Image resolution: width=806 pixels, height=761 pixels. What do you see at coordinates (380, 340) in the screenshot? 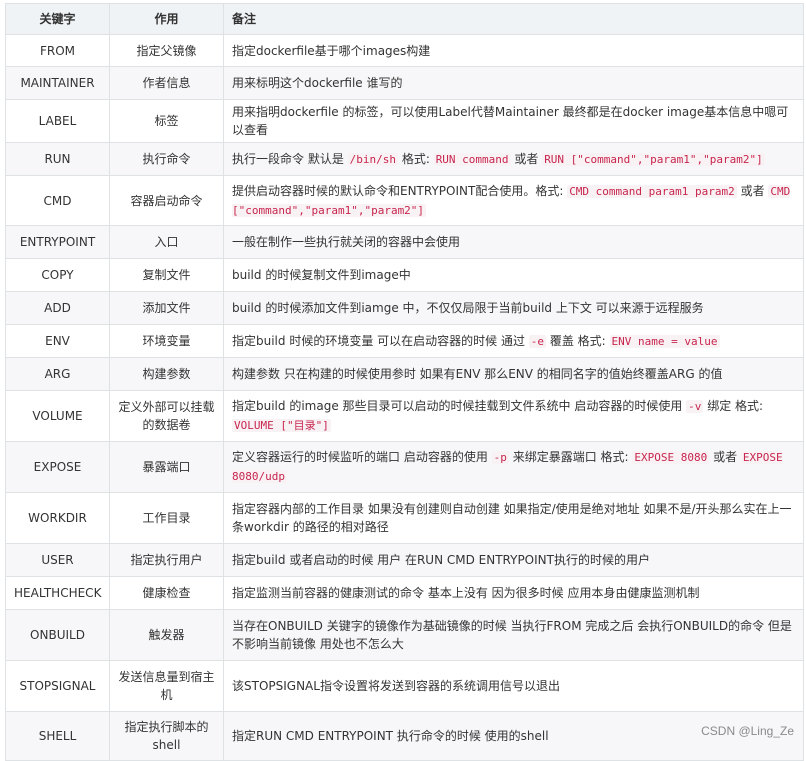
I see `note-text: 指定build 时候的环境变量 可以在启动容器的时候 通过` at bounding box center [380, 340].